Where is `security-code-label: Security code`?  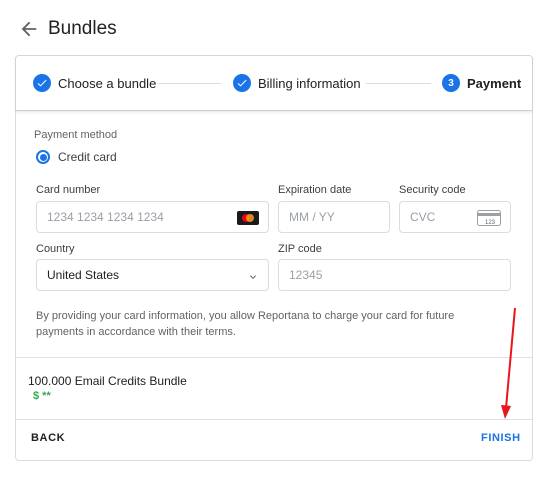 security-code-label: Security code is located at coordinates (432, 190).